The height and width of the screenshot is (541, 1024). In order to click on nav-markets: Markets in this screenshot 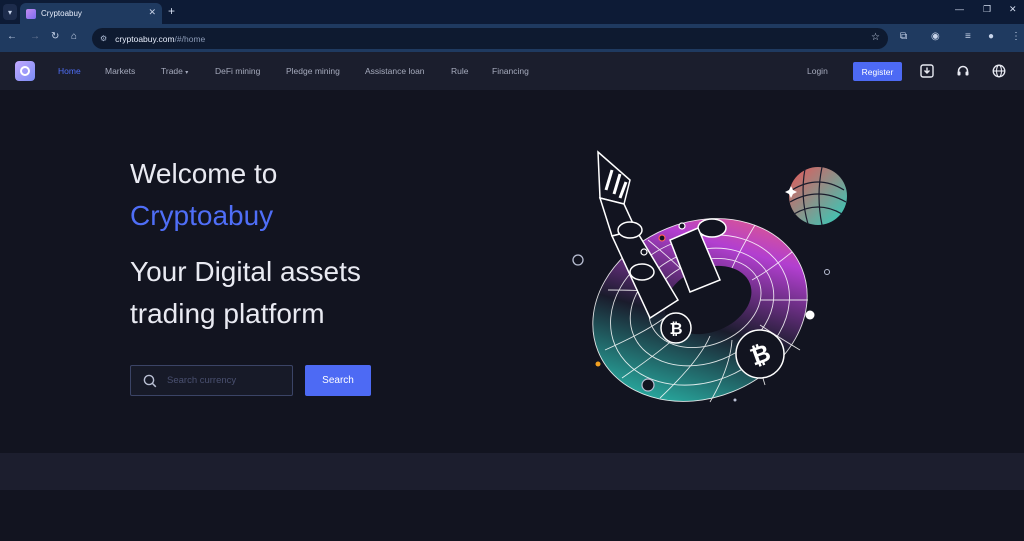, I will do `click(120, 71)`.